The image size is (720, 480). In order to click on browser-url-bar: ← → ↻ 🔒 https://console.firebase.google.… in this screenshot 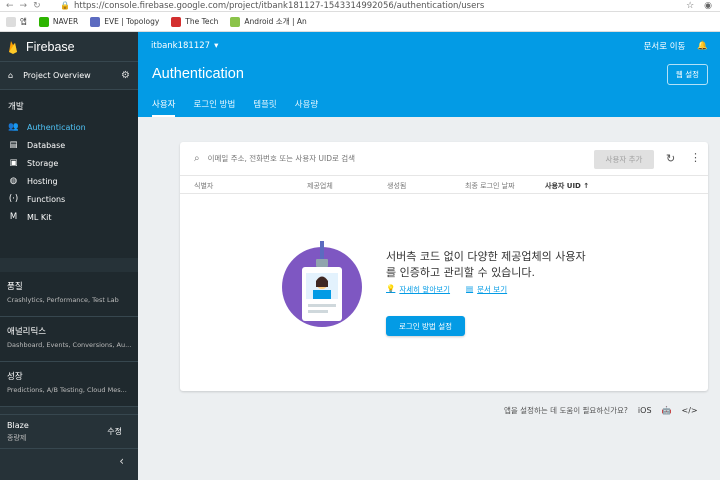, I will do `click(360, 6)`.